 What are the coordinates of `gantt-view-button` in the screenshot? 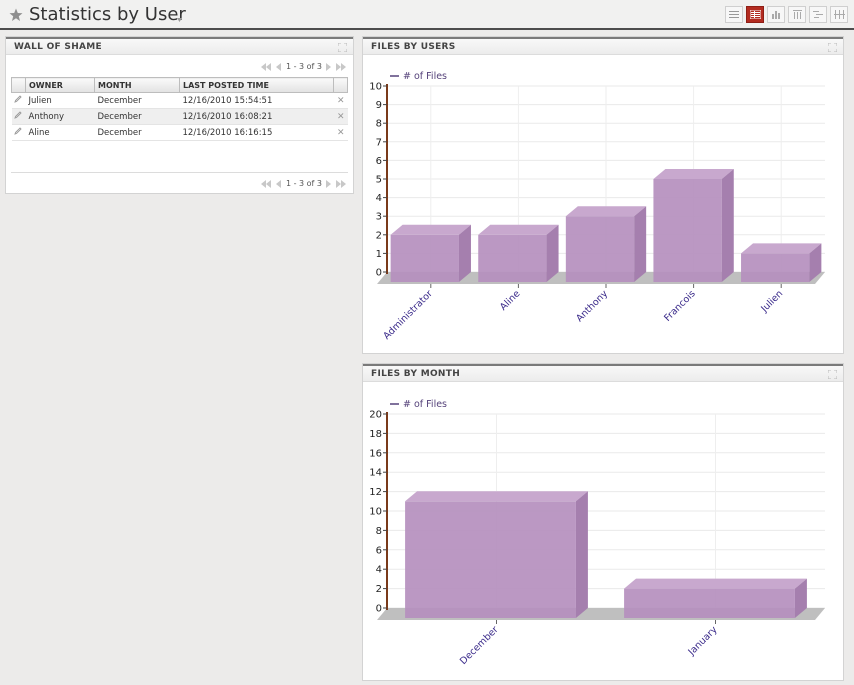 It's located at (818, 14).